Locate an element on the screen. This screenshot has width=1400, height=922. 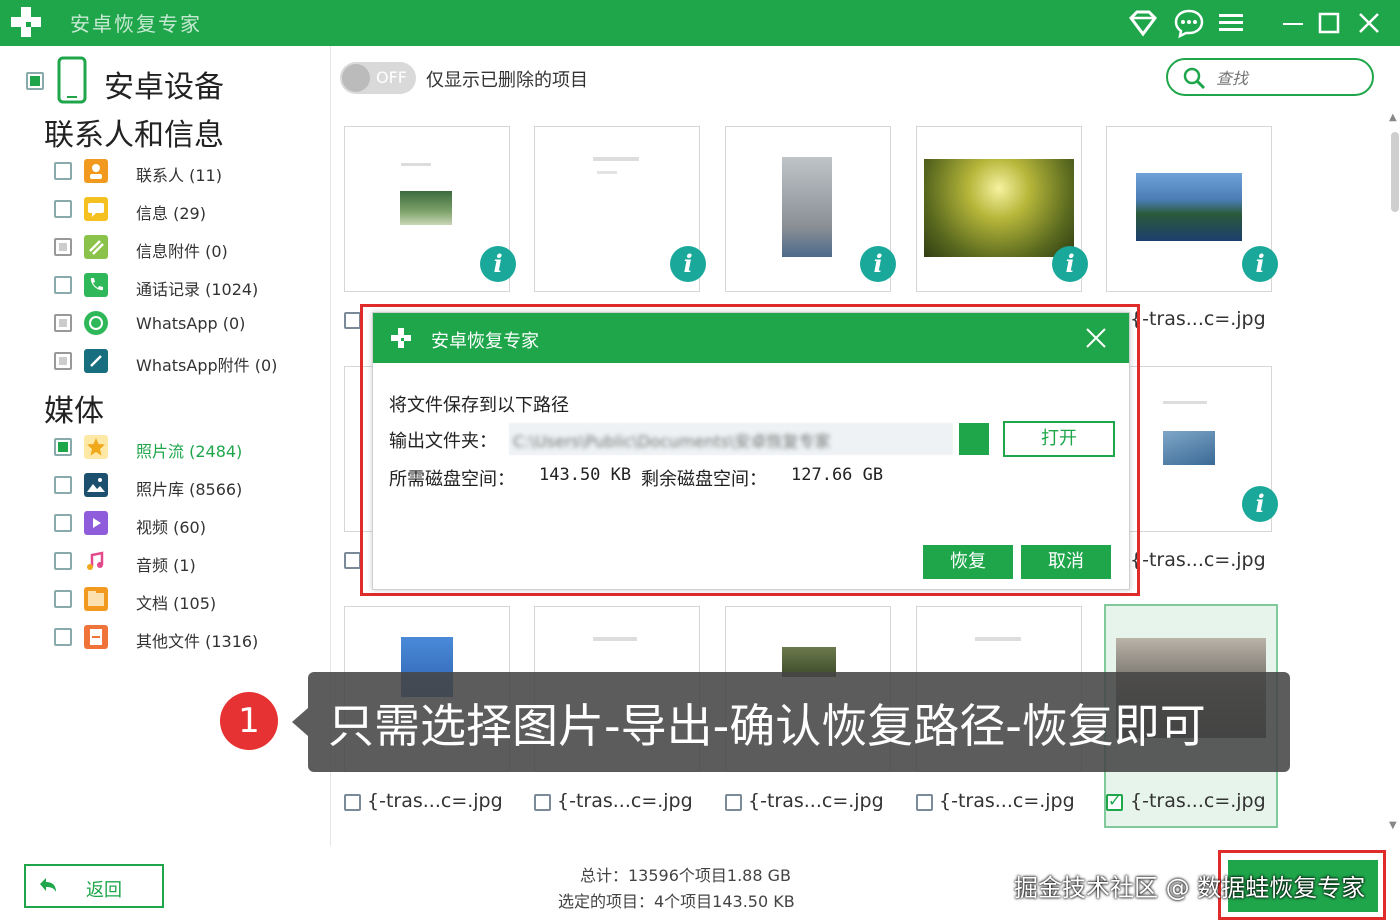
call-log-checkbox is located at coordinates (63, 285).